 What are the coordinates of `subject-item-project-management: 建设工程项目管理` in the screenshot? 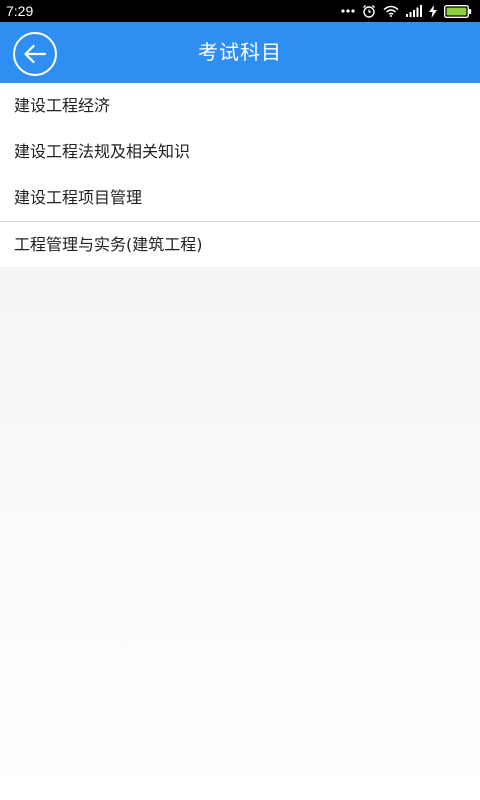 It's located at (240, 198).